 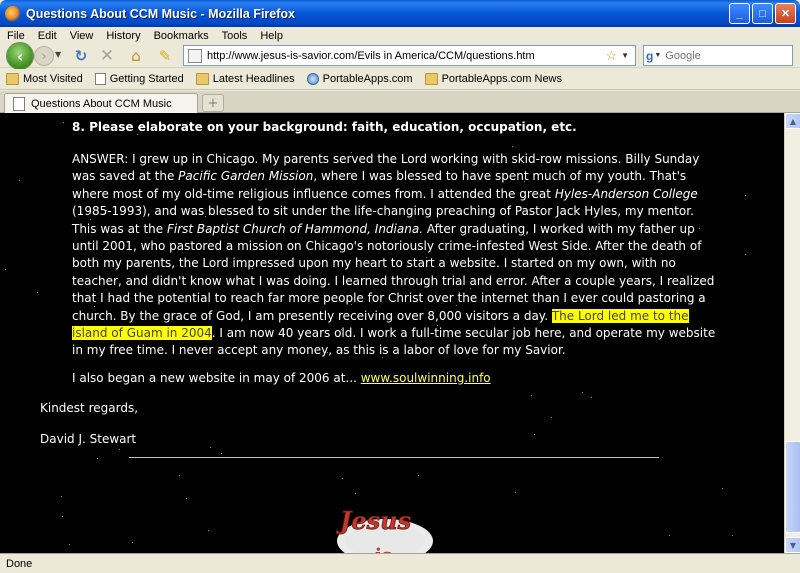 I want to click on bookmark-label: Latest Headlines, so click(x=253, y=79).